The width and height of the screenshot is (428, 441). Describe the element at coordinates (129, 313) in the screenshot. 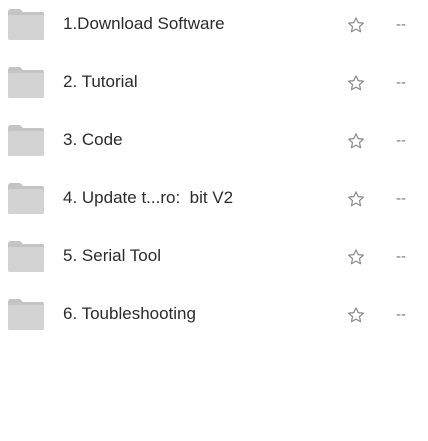

I see `item-name: 6. Toubleshooting` at that location.